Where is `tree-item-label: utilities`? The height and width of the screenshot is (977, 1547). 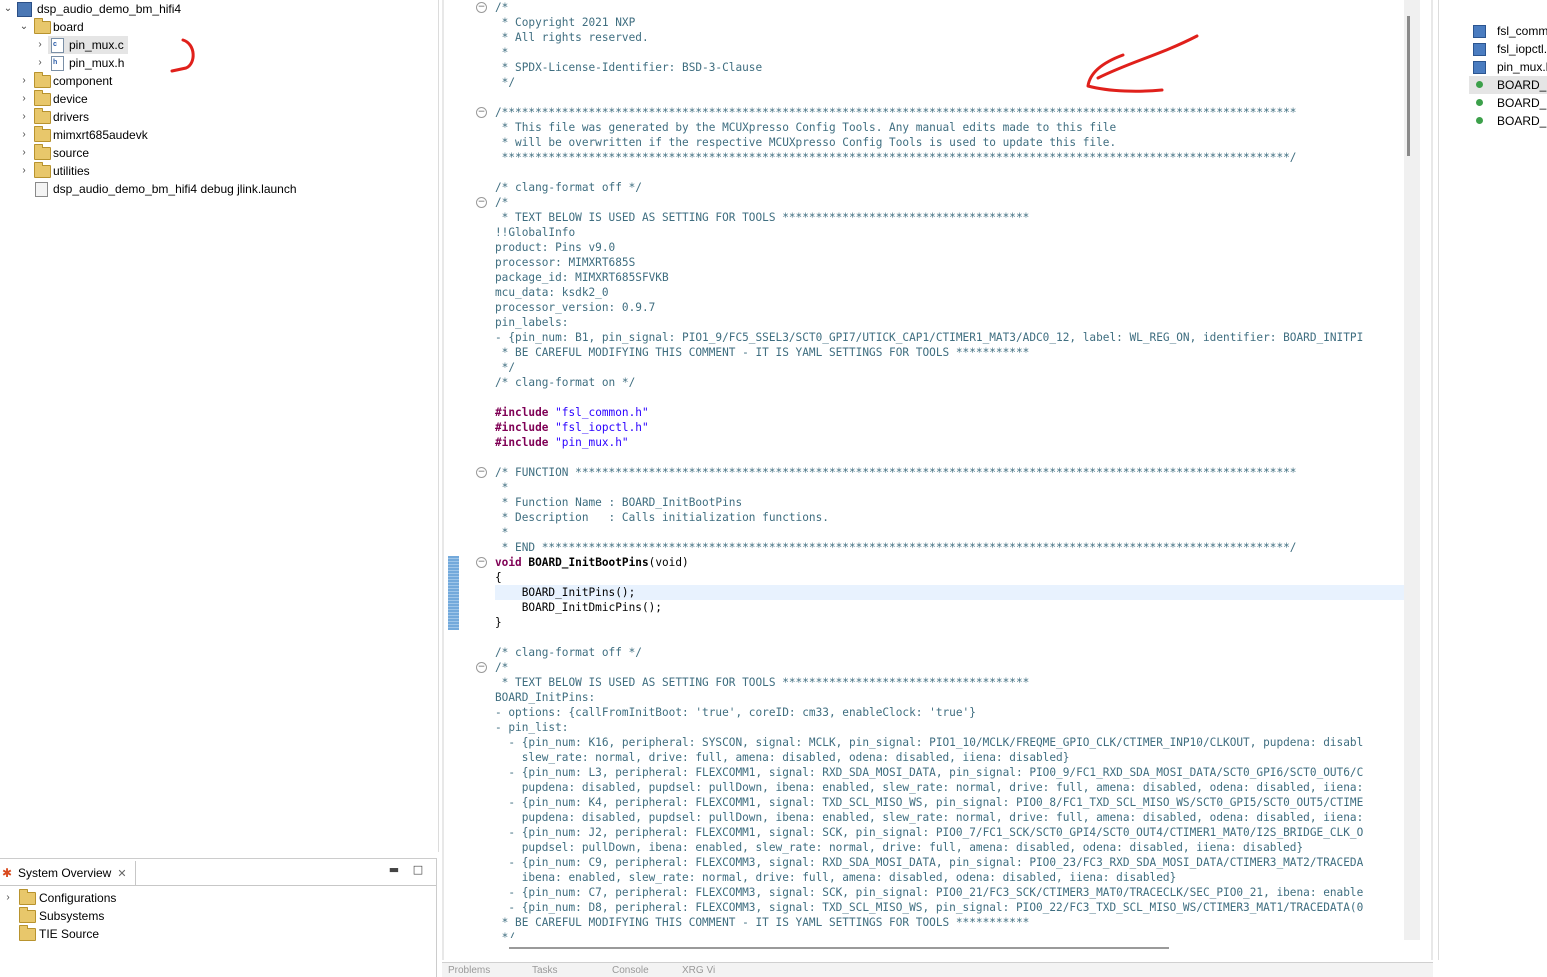
tree-item-label: utilities is located at coordinates (71, 171).